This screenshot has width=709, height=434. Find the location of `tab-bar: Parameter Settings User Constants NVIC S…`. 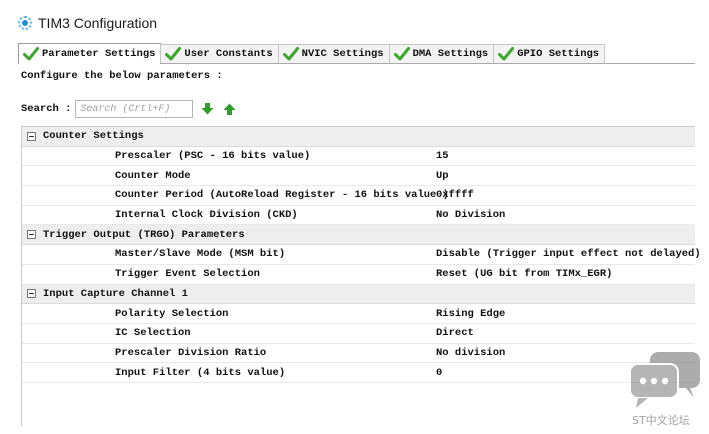

tab-bar: Parameter Settings User Constants NVIC S… is located at coordinates (356, 53).